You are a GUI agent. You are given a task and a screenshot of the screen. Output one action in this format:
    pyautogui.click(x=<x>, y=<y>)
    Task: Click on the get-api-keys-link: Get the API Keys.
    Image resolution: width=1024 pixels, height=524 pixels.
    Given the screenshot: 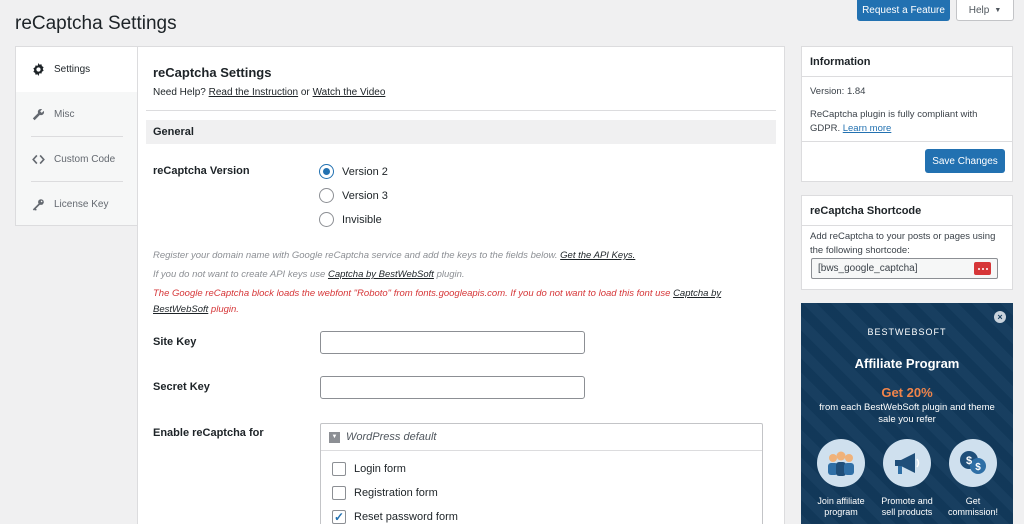 What is the action you would take?
    pyautogui.click(x=597, y=255)
    